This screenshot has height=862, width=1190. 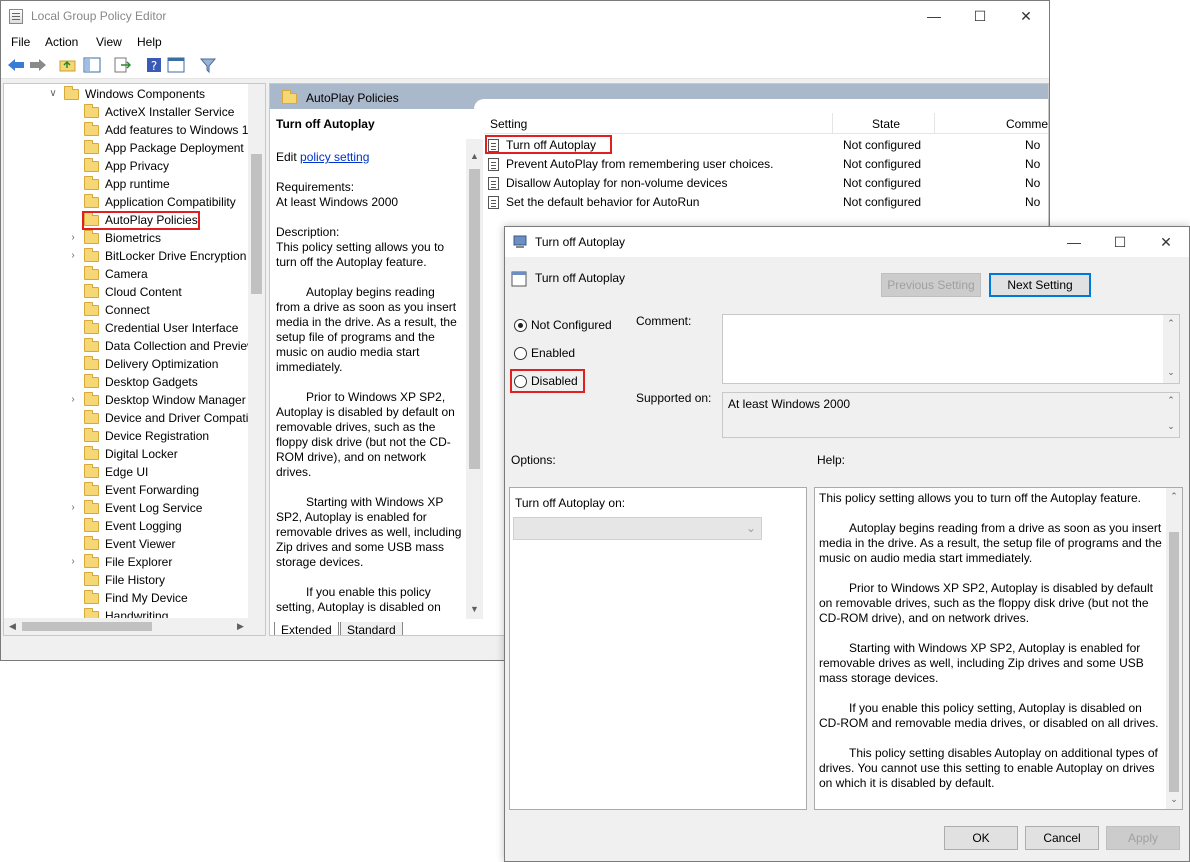 I want to click on tree-item-label: Connect, so click(x=127, y=310).